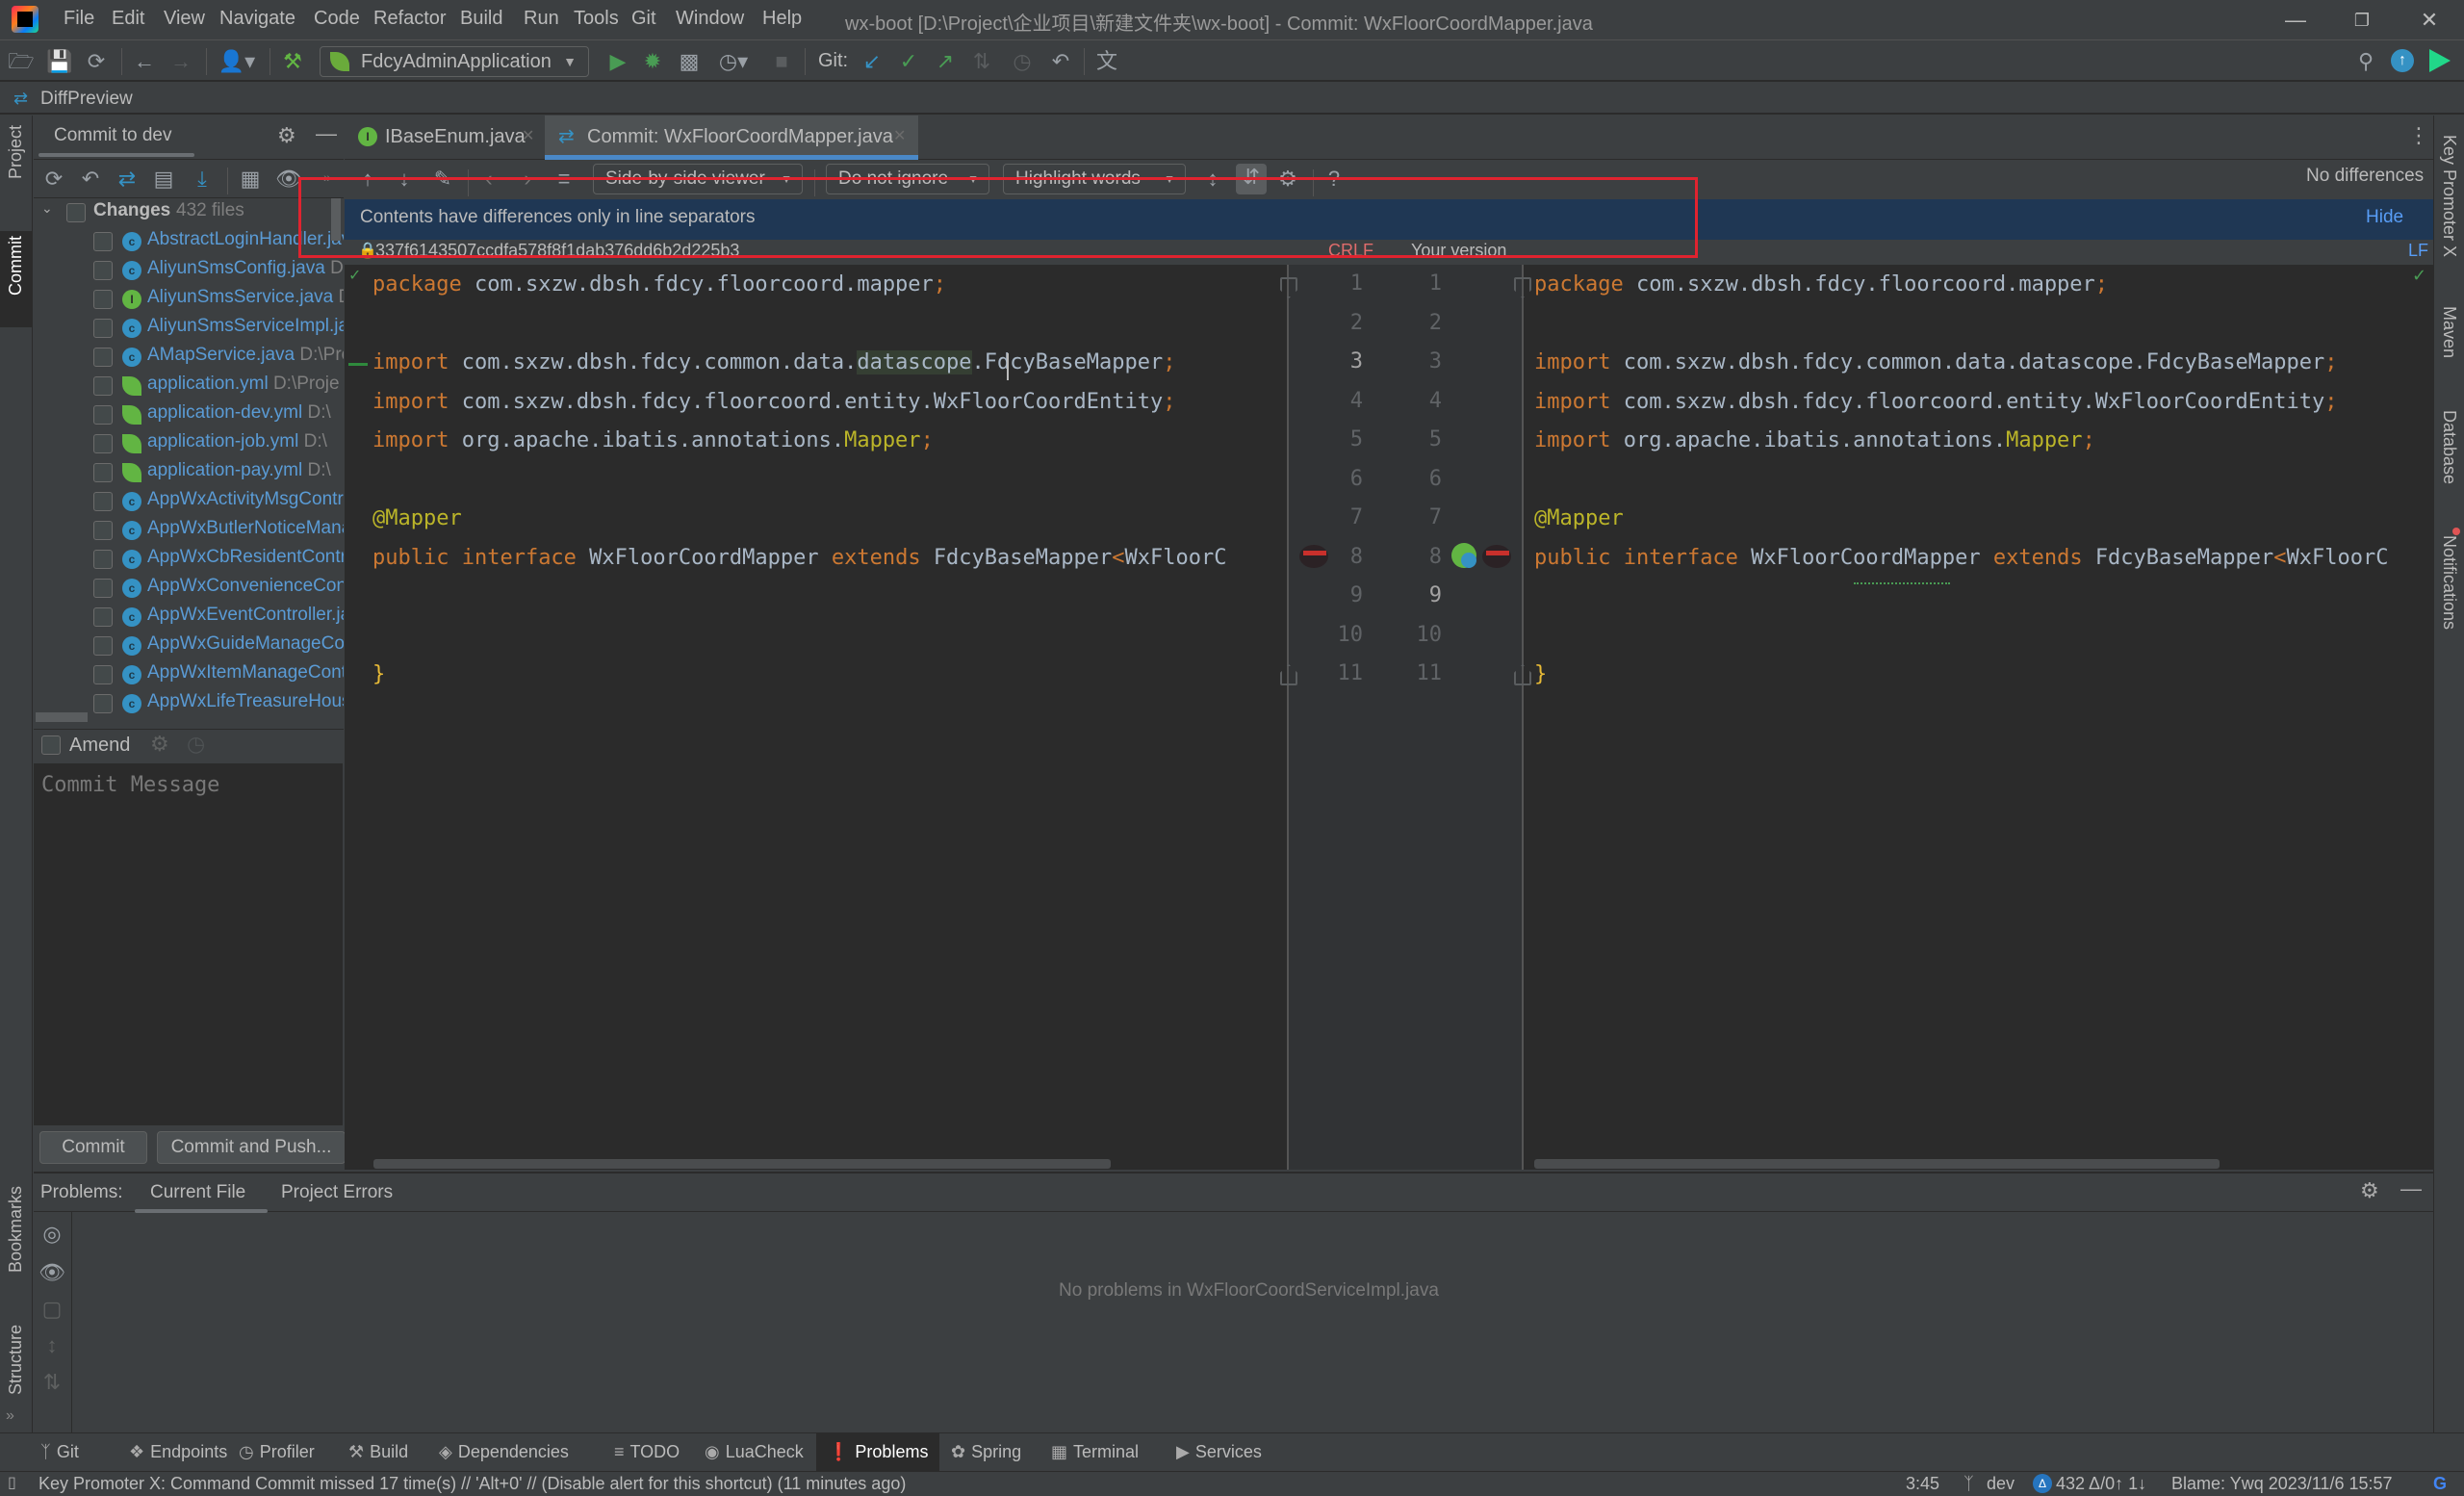 This screenshot has height=1496, width=2464. What do you see at coordinates (189, 443) in the screenshot?
I see `file-row: application-job.yml D:\` at bounding box center [189, 443].